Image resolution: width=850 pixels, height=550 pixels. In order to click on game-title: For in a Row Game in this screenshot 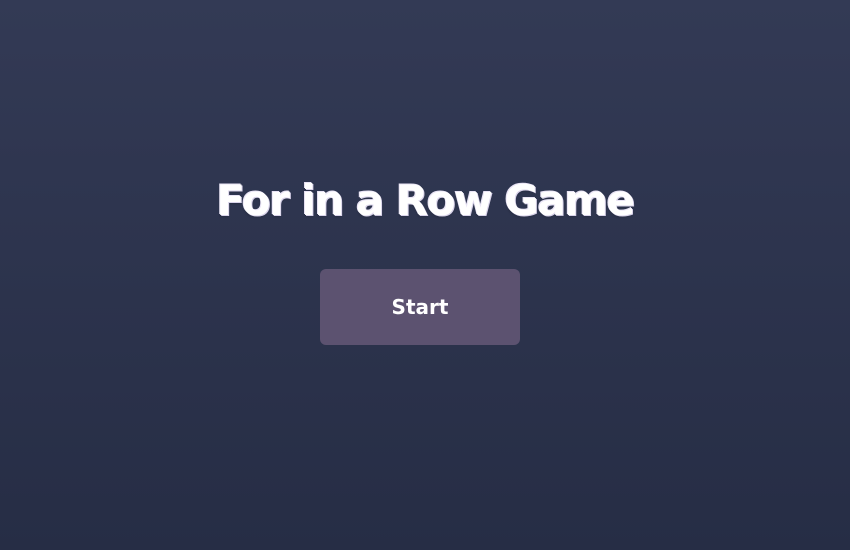, I will do `click(425, 200)`.